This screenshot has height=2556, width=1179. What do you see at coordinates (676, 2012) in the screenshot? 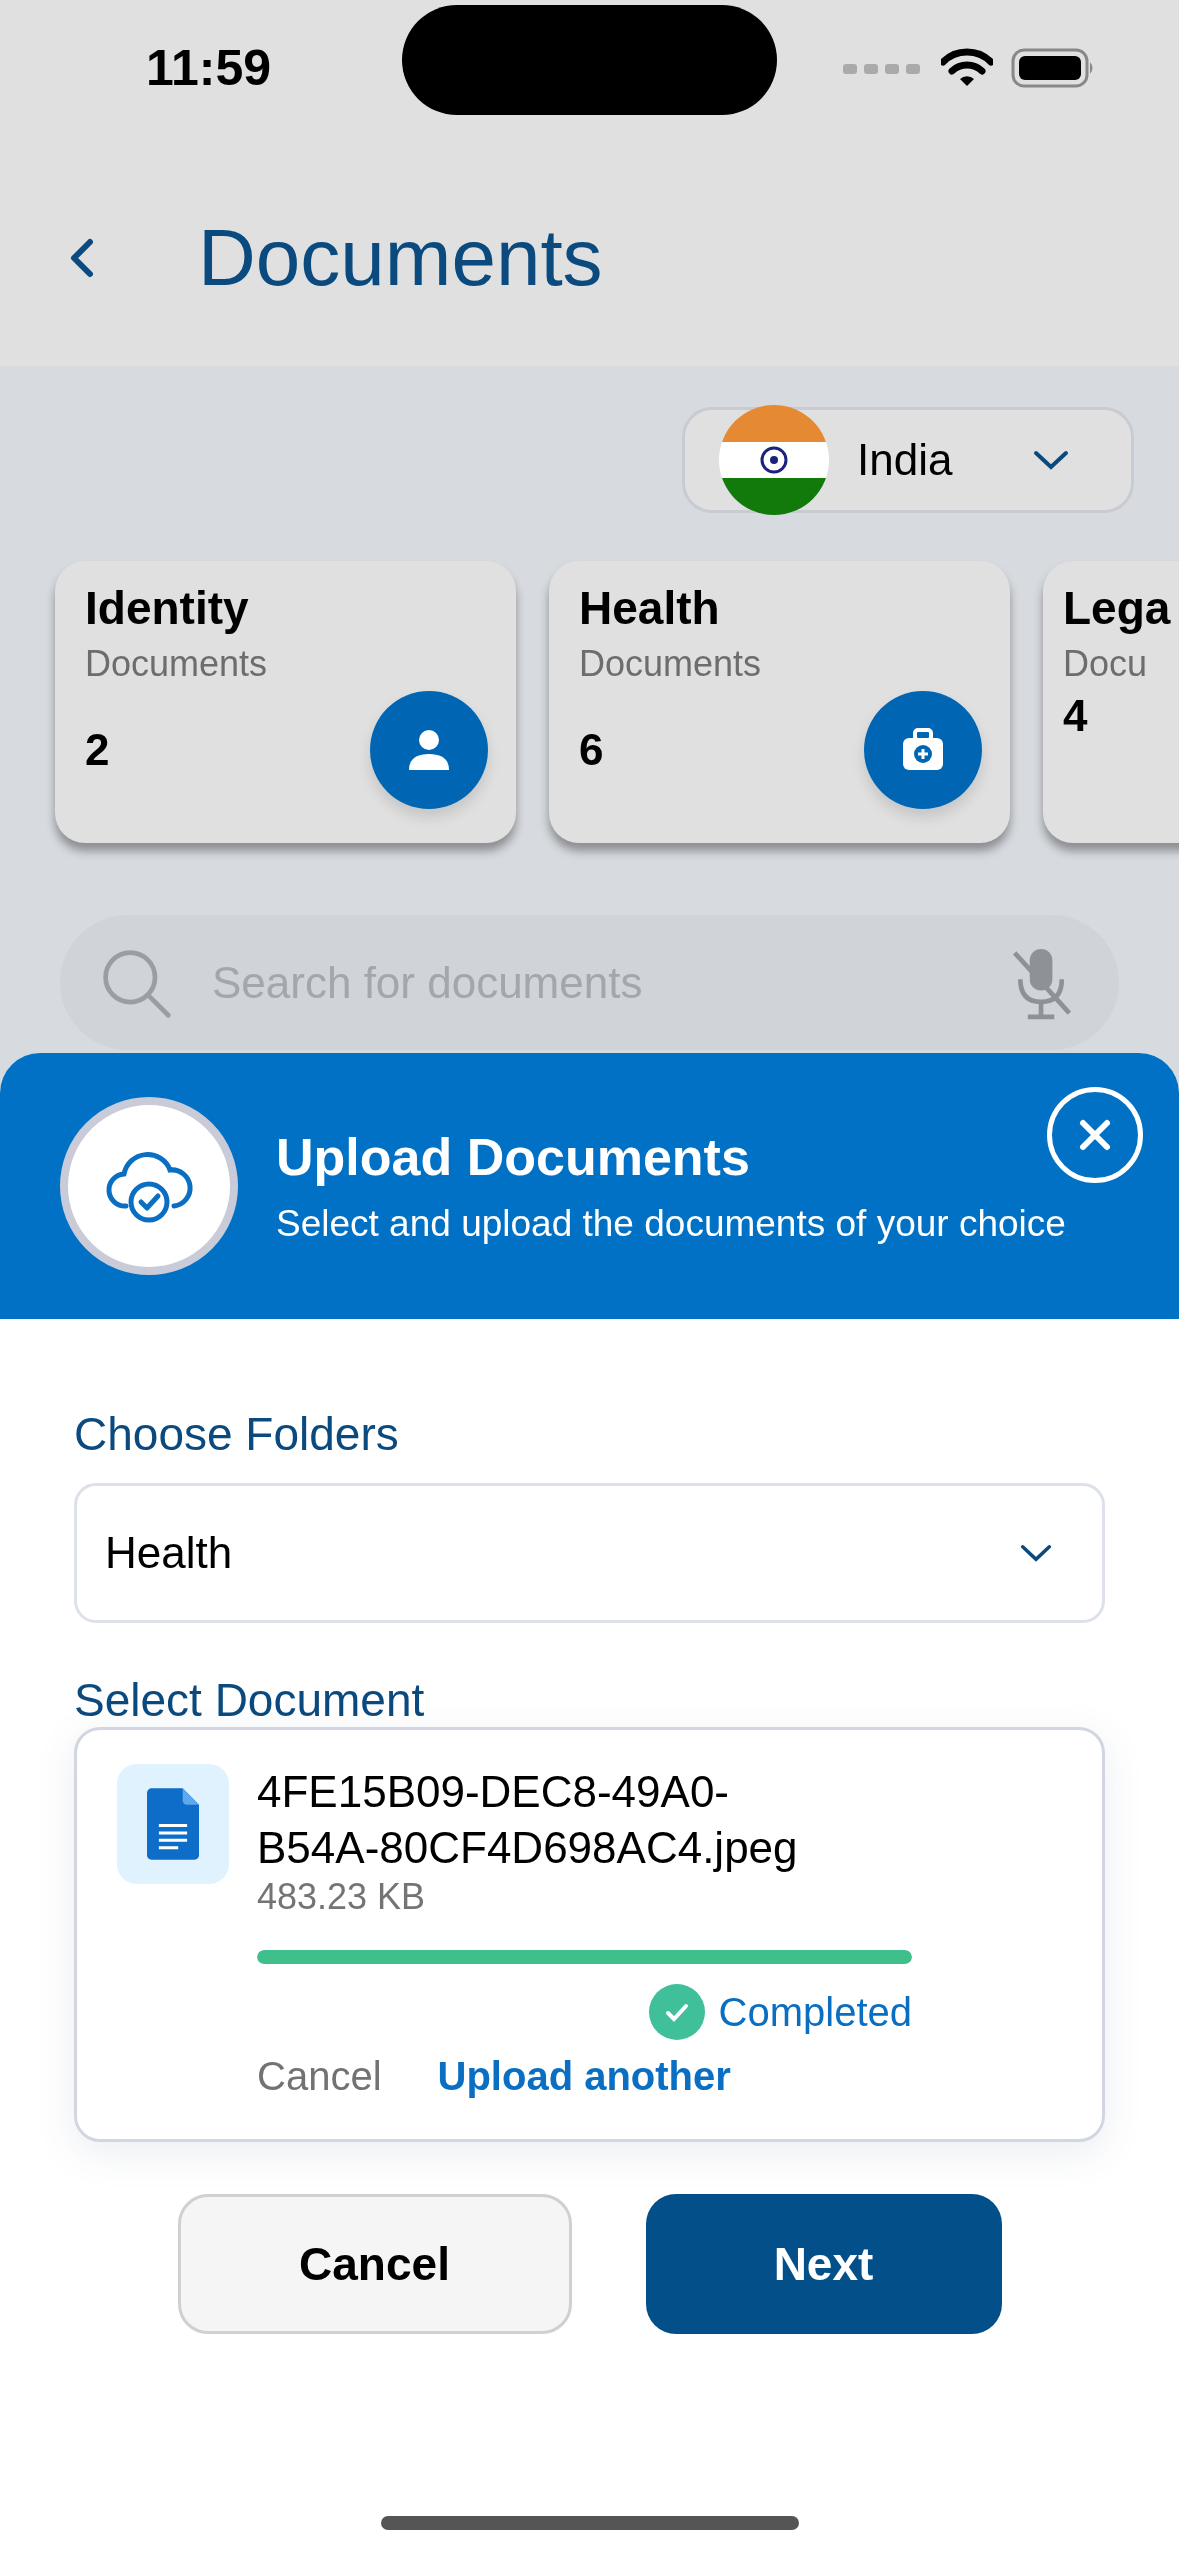
I see `check-circle-icon` at bounding box center [676, 2012].